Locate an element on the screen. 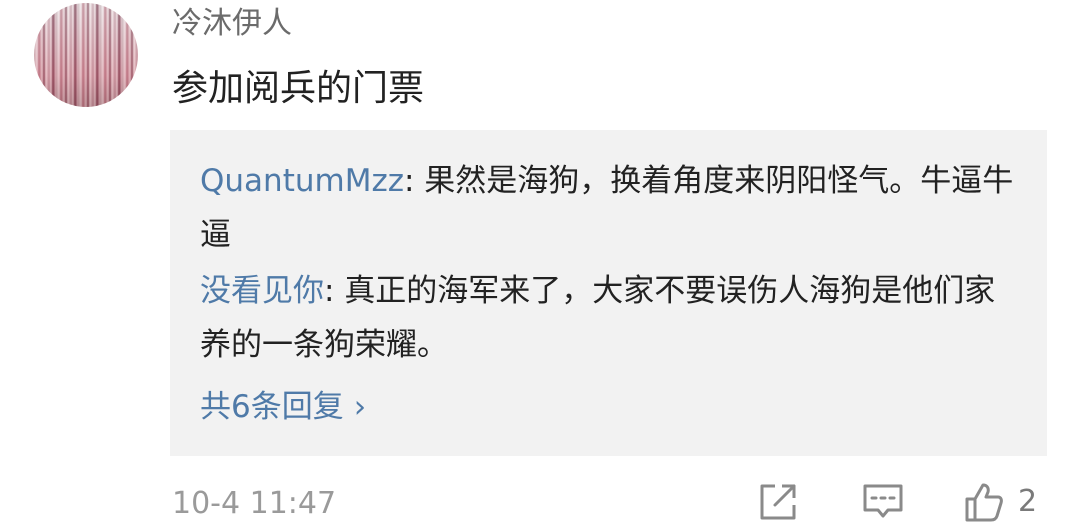 The height and width of the screenshot is (522, 1080). share-button is located at coordinates (778, 502).